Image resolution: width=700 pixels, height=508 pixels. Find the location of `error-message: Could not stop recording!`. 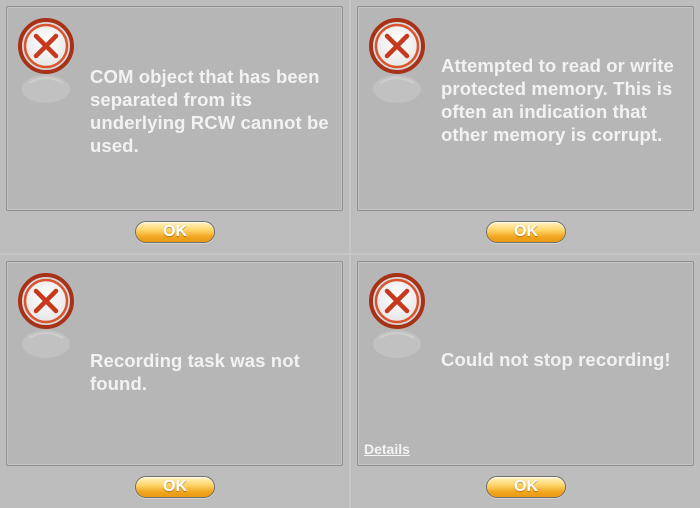

error-message: Could not stop recording! is located at coordinates (556, 359).